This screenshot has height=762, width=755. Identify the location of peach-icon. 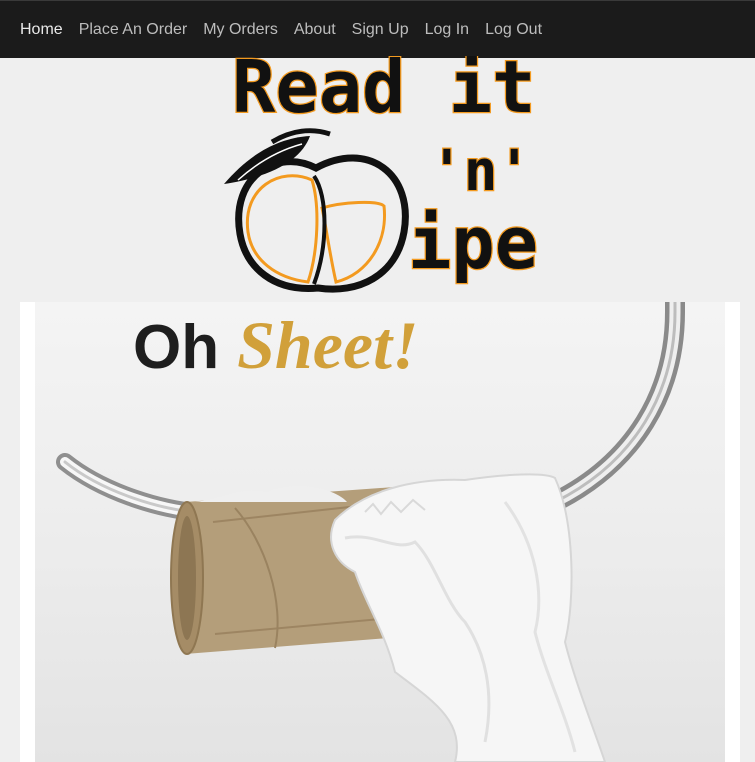
(316, 210).